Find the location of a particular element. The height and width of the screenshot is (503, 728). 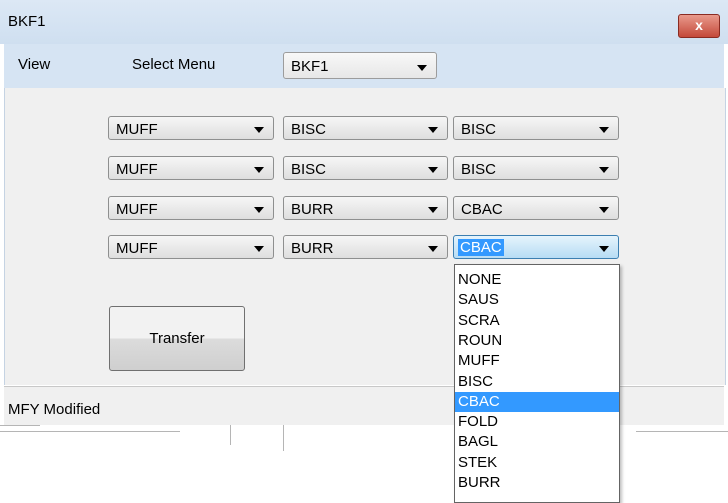

dropdown-option: BISC is located at coordinates (537, 382).